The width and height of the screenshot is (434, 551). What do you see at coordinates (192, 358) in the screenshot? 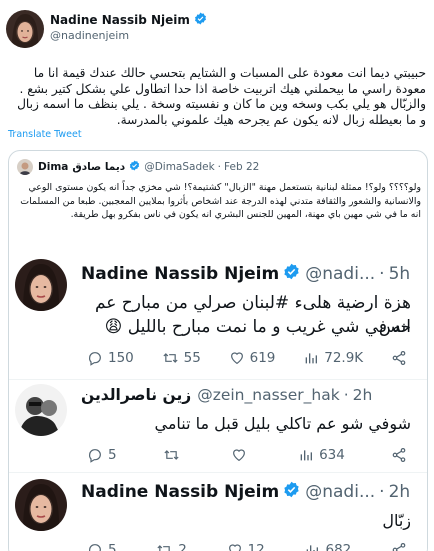
I see `retweet-count: 55` at bounding box center [192, 358].